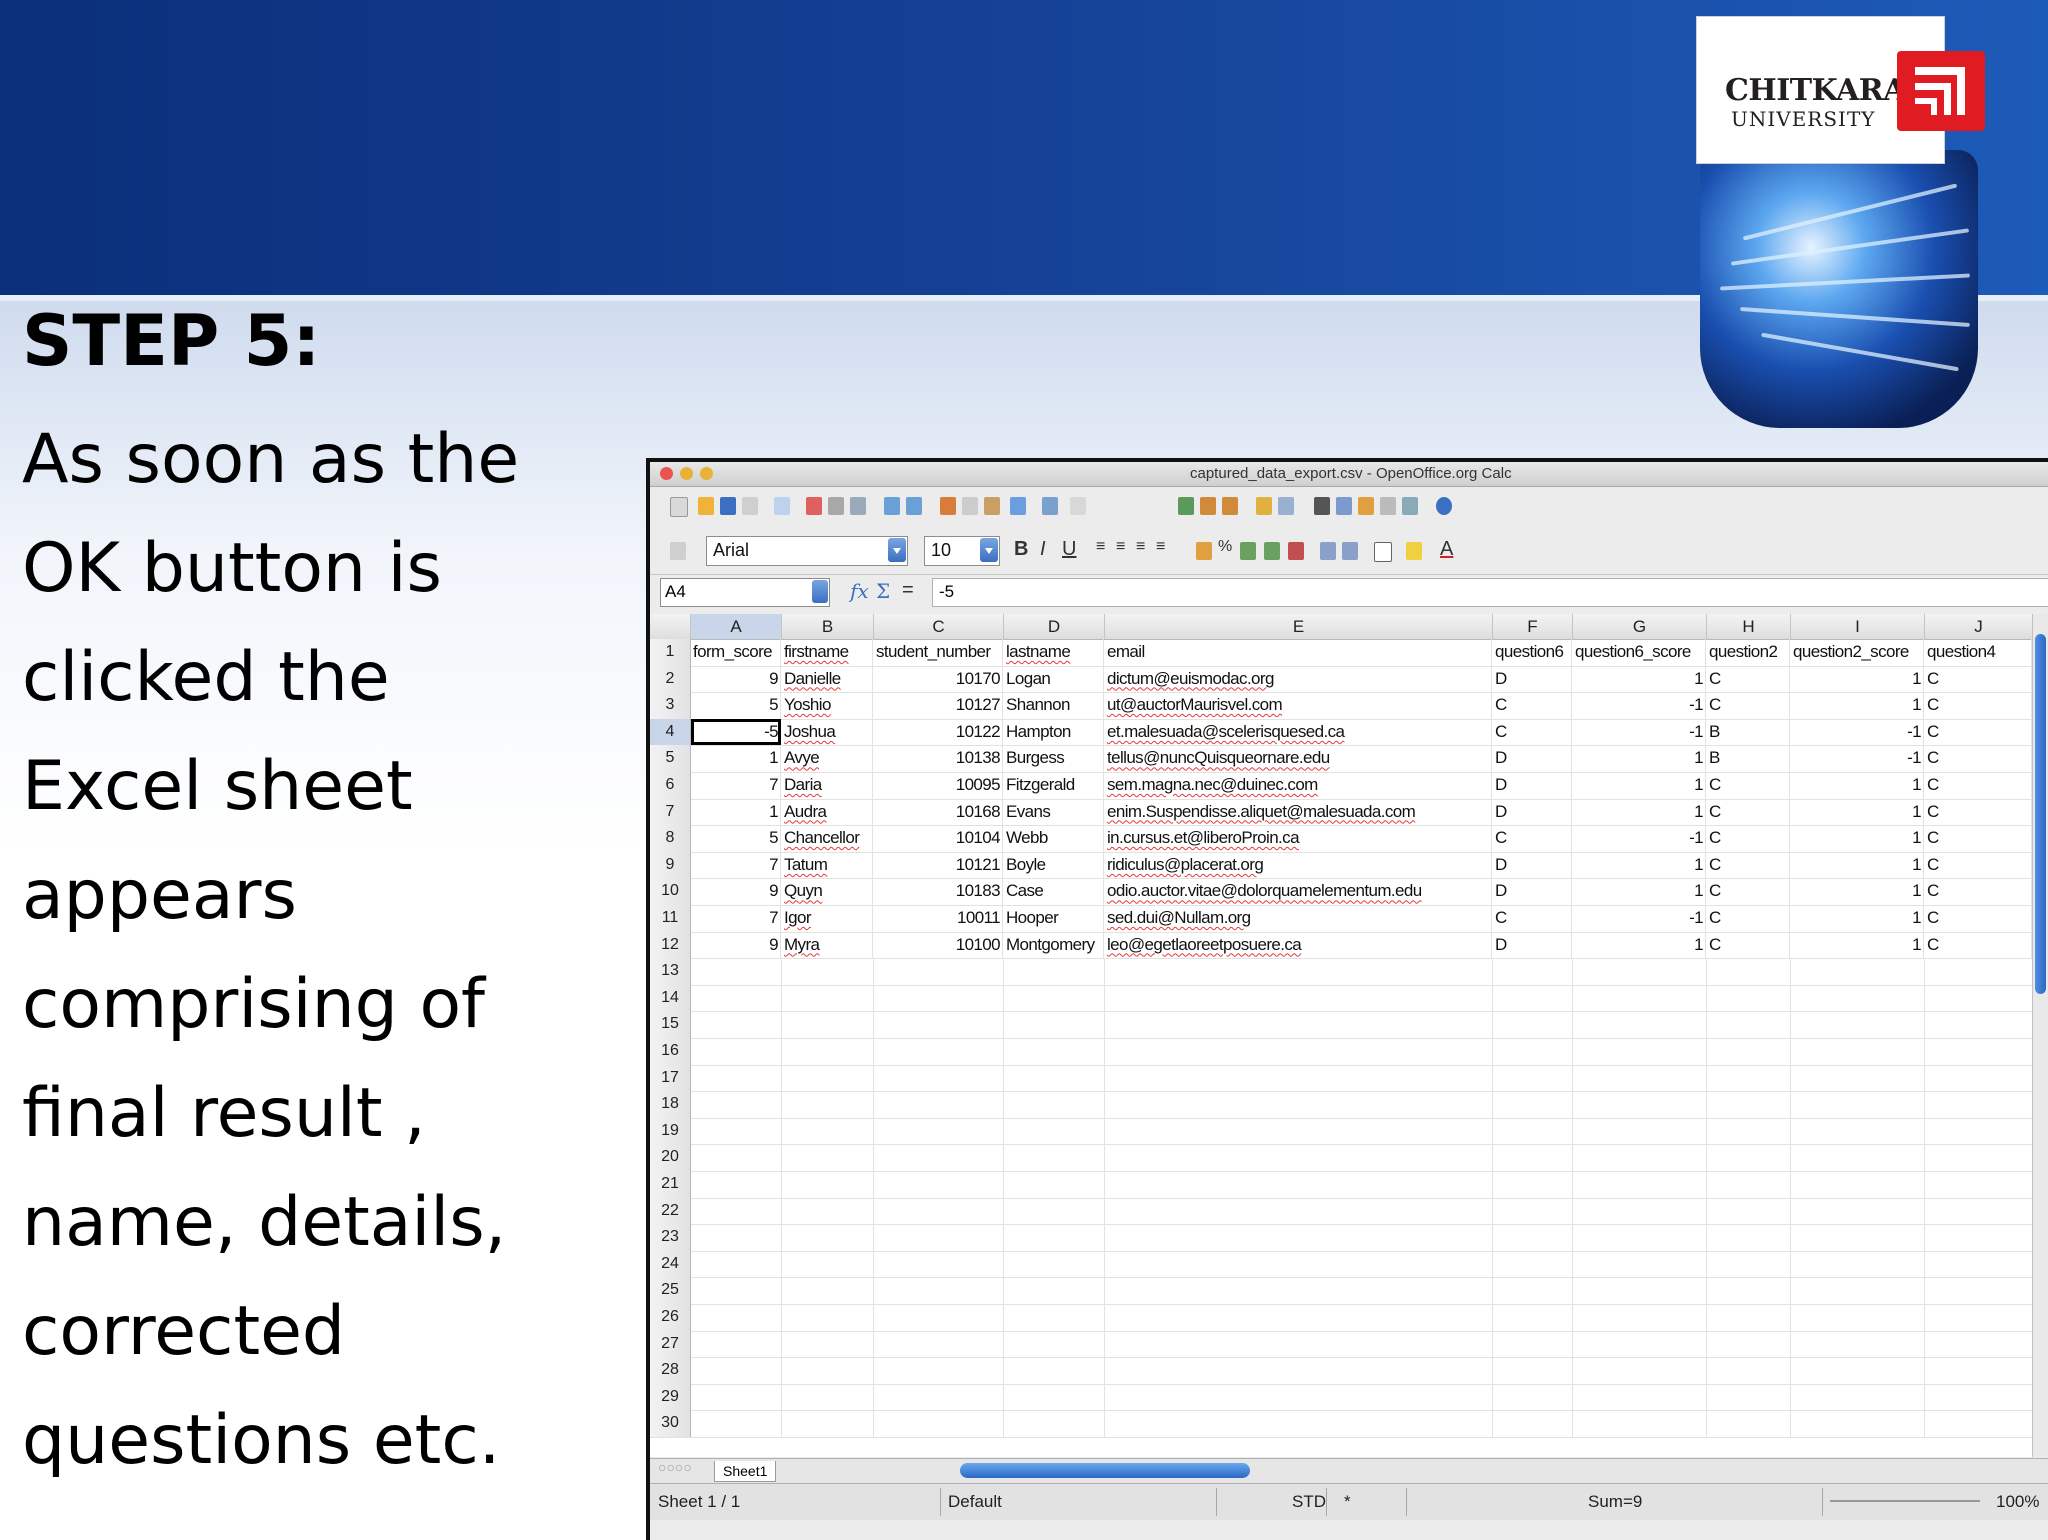 This screenshot has width=2048, height=1540. I want to click on font-name-combo: Arial, so click(807, 551).